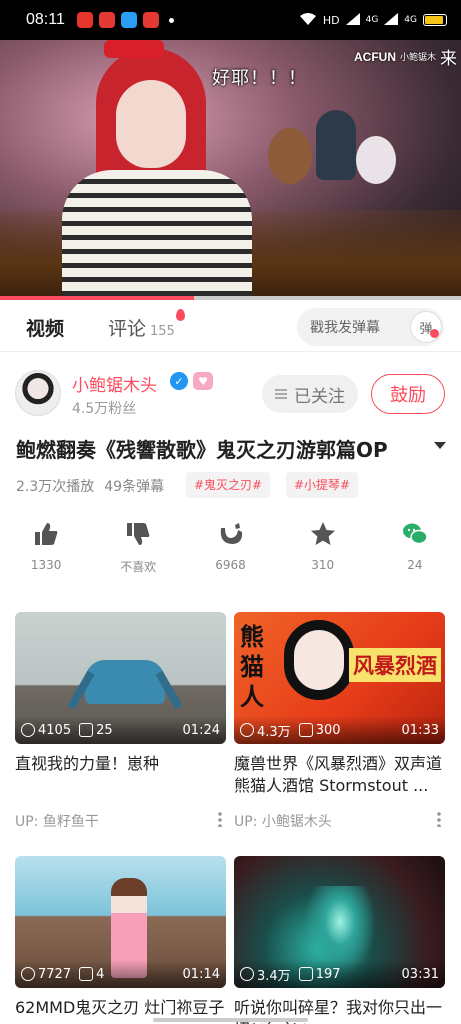 The height and width of the screenshot is (1024, 461). Describe the element at coordinates (138, 534) in the screenshot. I see `thumbs-down-icon` at that location.